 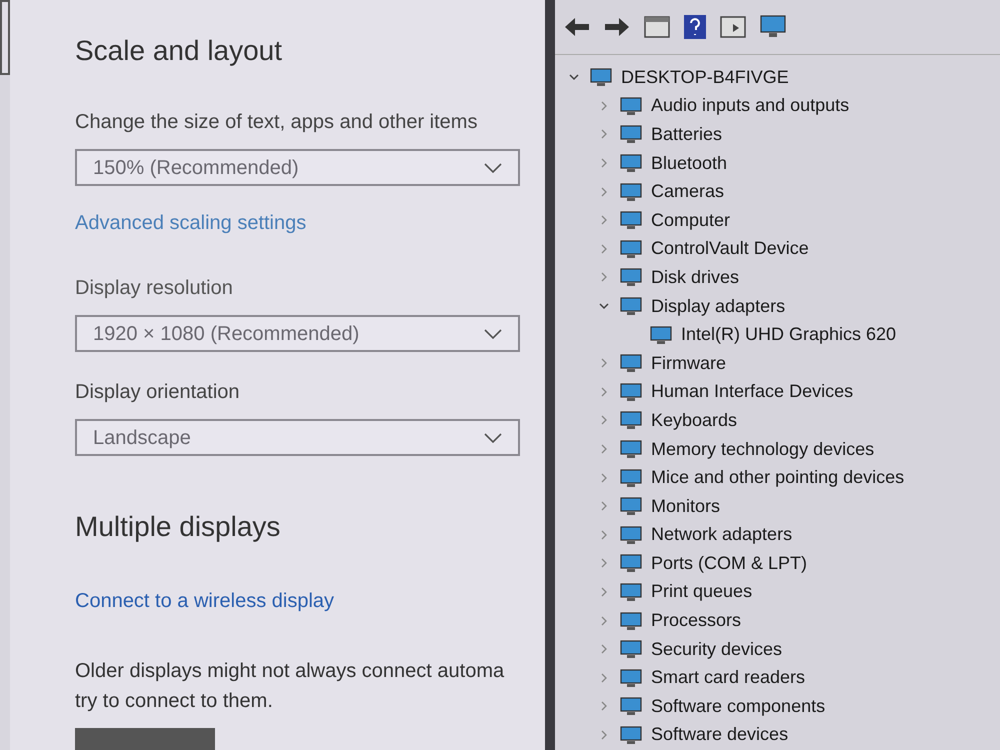 What do you see at coordinates (762, 449) in the screenshot?
I see `tree-item: Memory technology devices` at bounding box center [762, 449].